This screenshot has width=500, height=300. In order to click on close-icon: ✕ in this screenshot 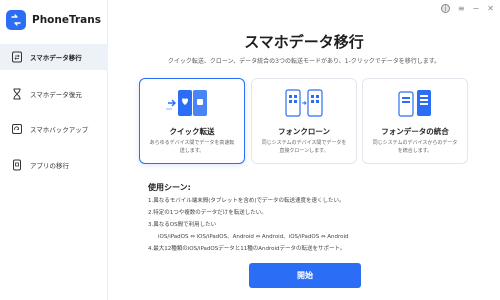, I will do `click(490, 8)`.